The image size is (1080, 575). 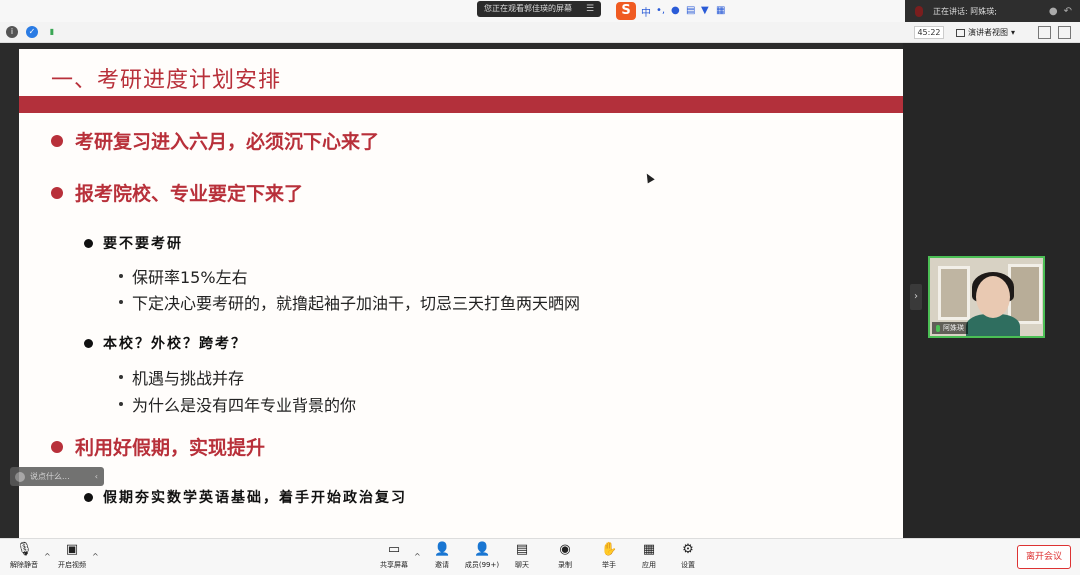 I want to click on start-video-button: ▣ 开启视频, so click(x=72, y=558).